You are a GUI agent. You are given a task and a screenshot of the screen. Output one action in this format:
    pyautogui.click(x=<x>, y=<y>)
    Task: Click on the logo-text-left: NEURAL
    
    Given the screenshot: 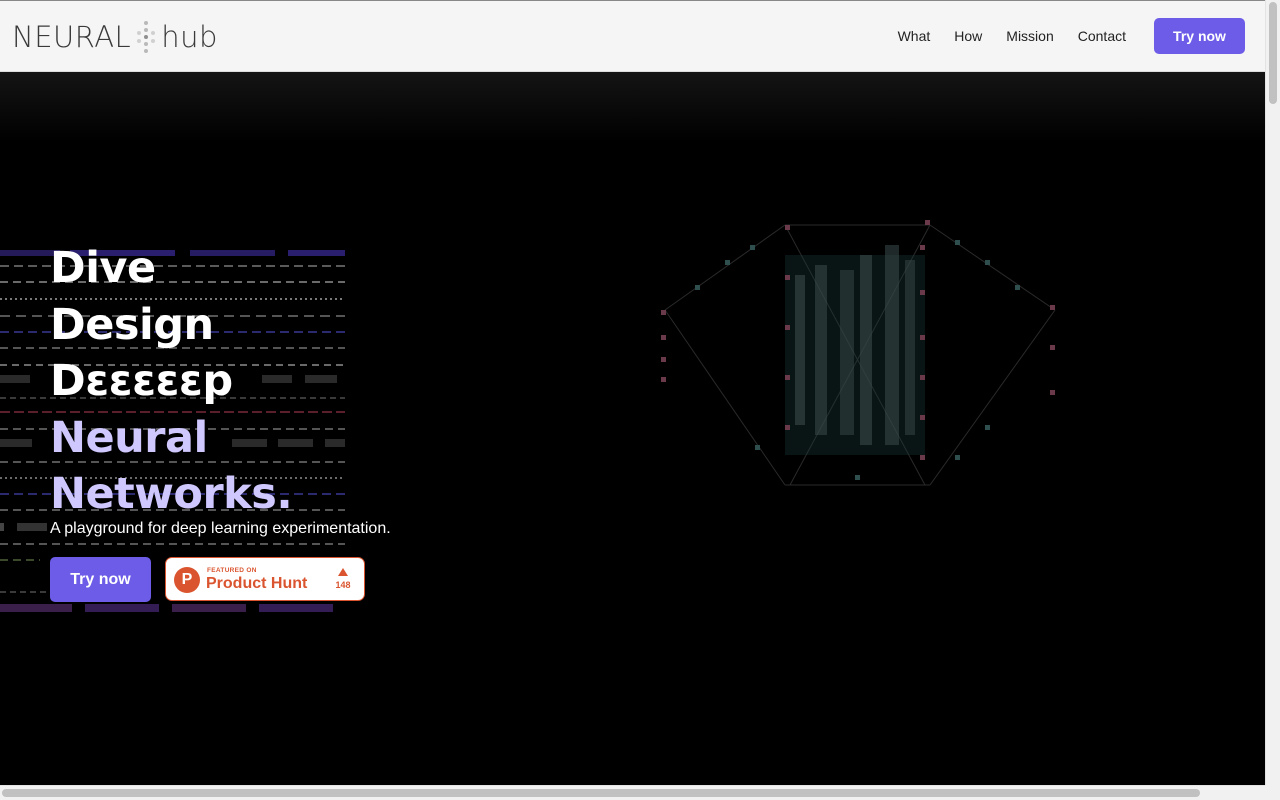 What is the action you would take?
    pyautogui.click(x=72, y=37)
    